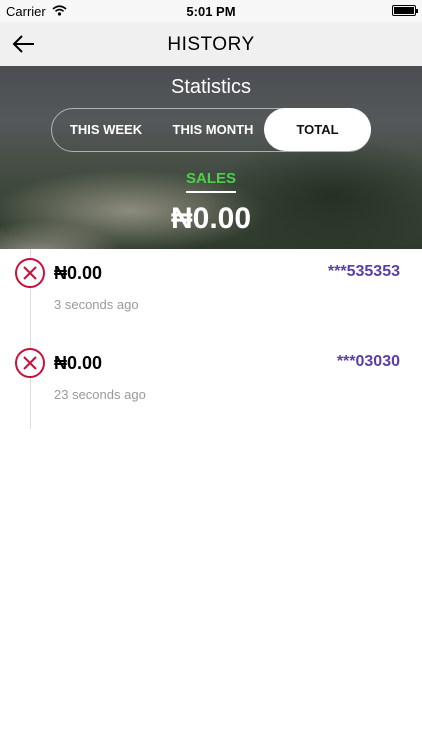 This screenshot has width=422, height=750. What do you see at coordinates (100, 394) in the screenshot?
I see `transaction-time: 23 seconds ago` at bounding box center [100, 394].